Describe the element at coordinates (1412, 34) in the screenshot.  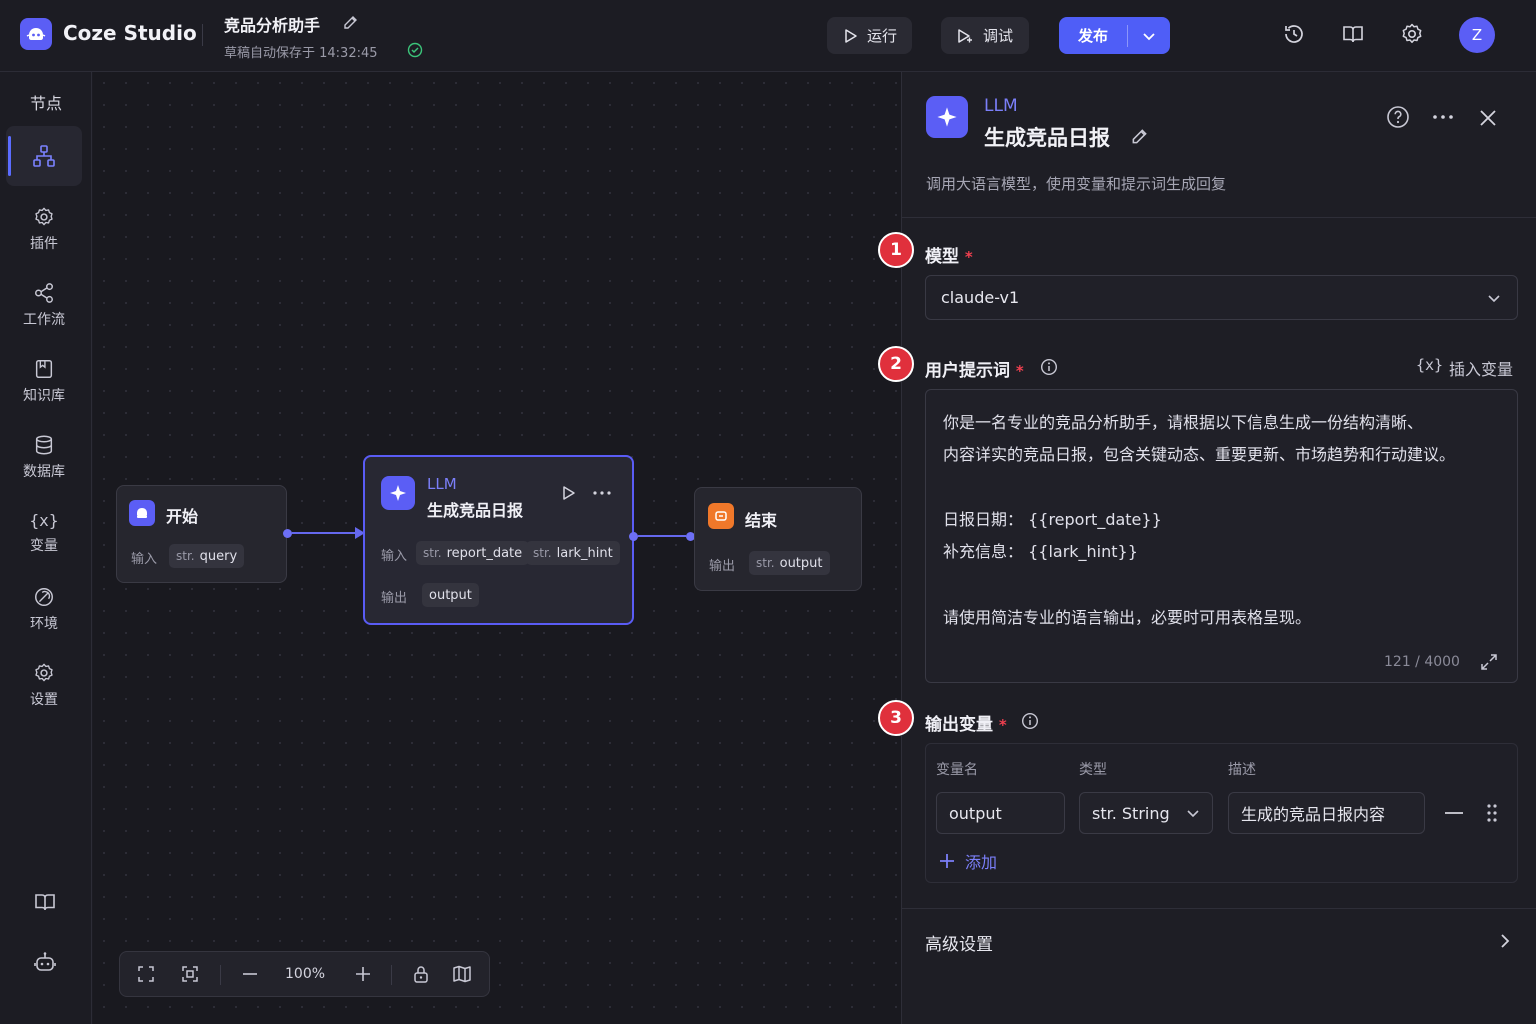
I see `gear-icon` at that location.